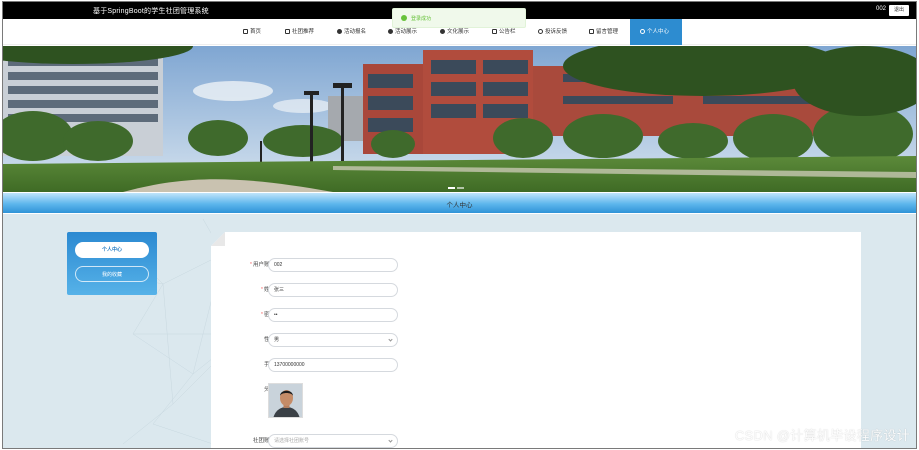 Image resolution: width=919 pixels, height=450 pixels. What do you see at coordinates (333, 265) in the screenshot?
I see `account-input: 002` at bounding box center [333, 265].